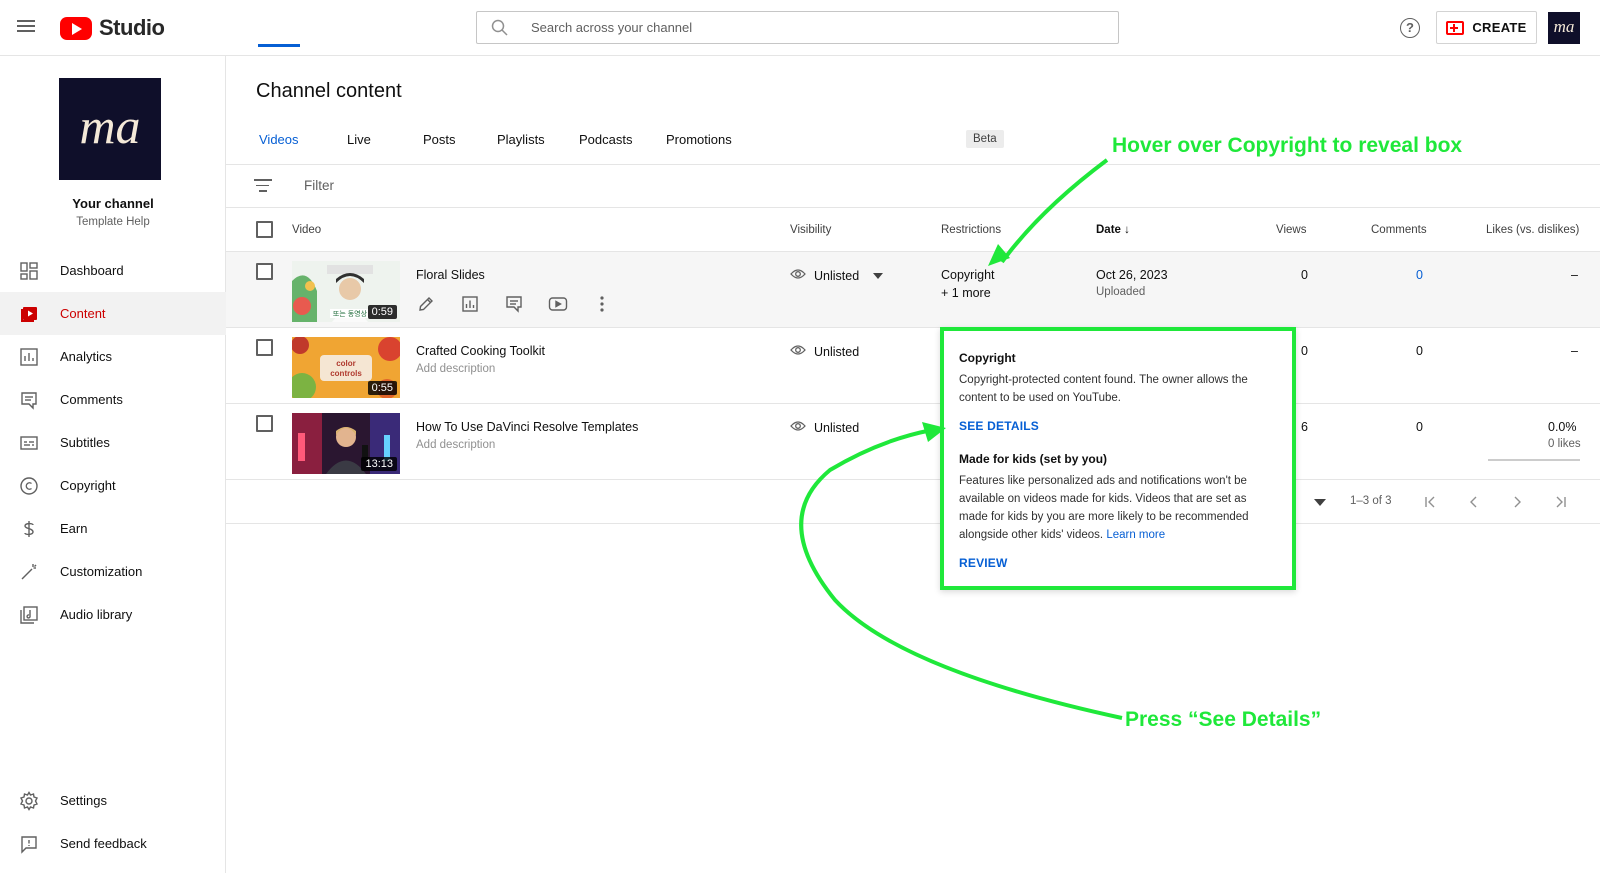  I want to click on sidebar-item-customization: Customization, so click(113, 571).